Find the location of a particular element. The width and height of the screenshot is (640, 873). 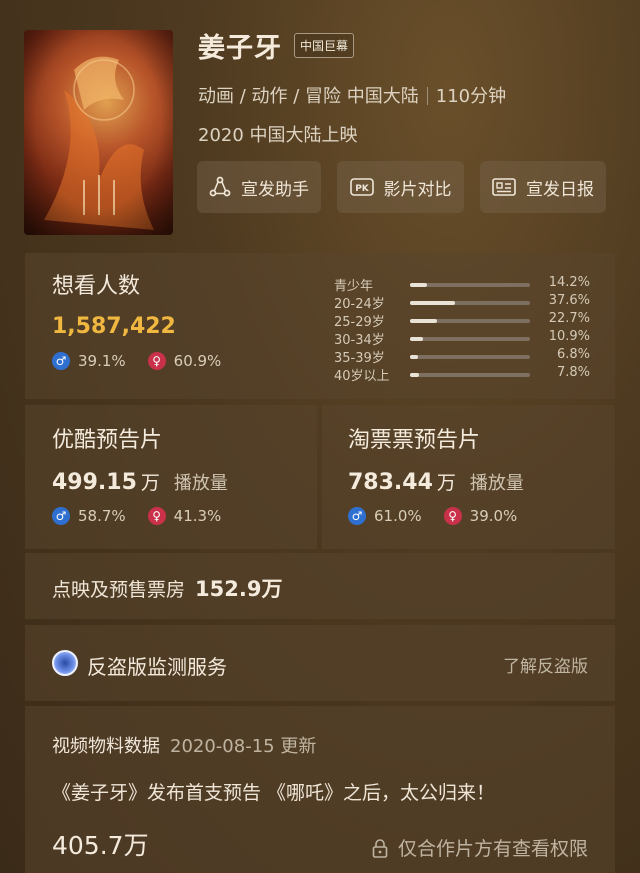

taopiaopiao-plays: 783.44 万播放量 is located at coordinates (436, 481).